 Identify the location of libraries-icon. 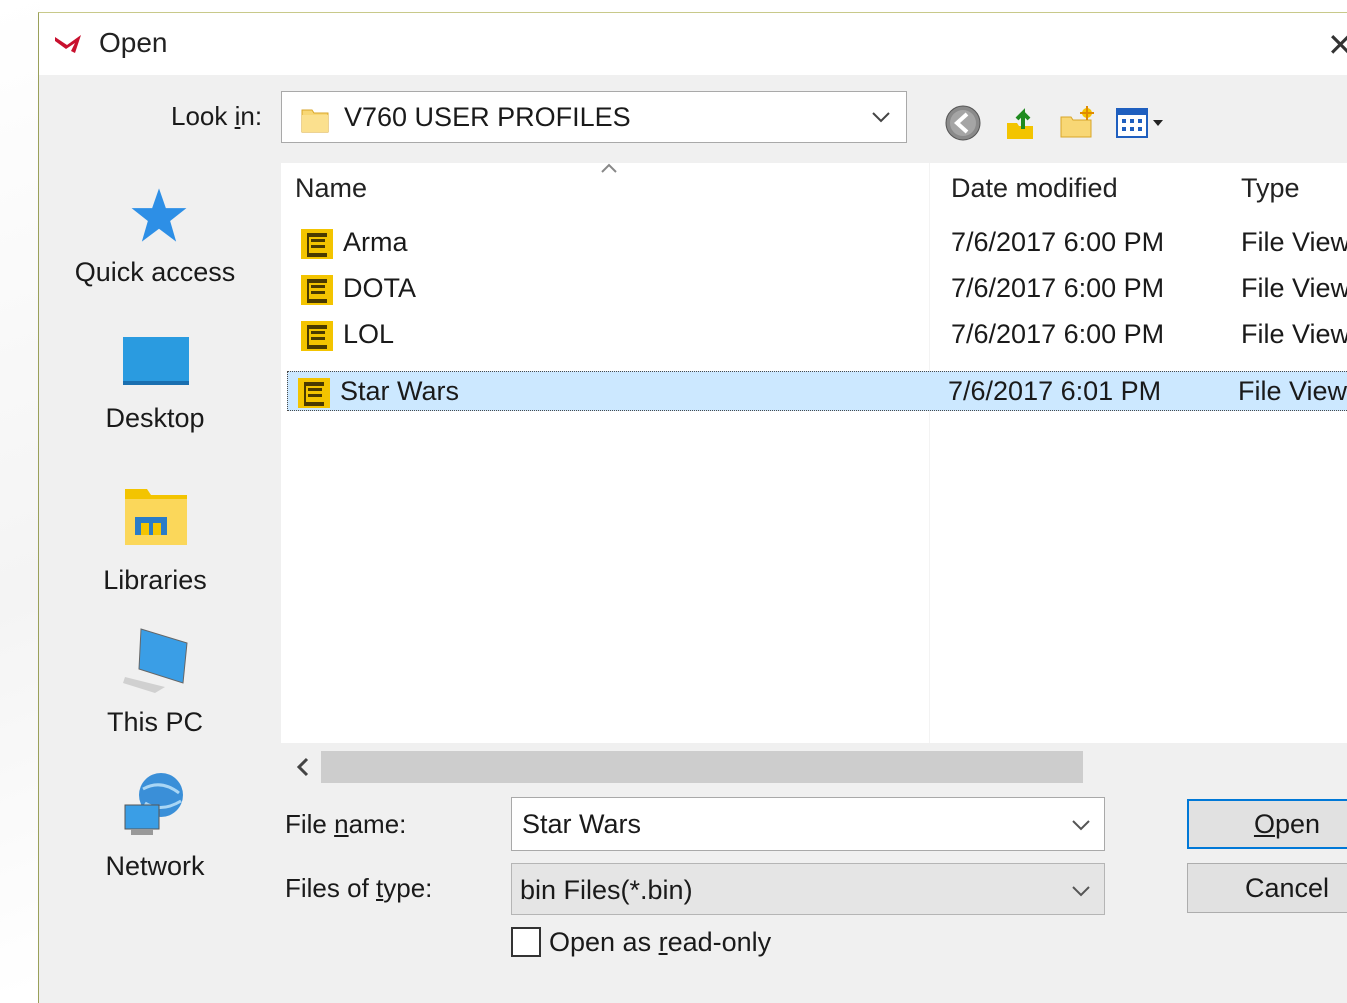
(156, 517).